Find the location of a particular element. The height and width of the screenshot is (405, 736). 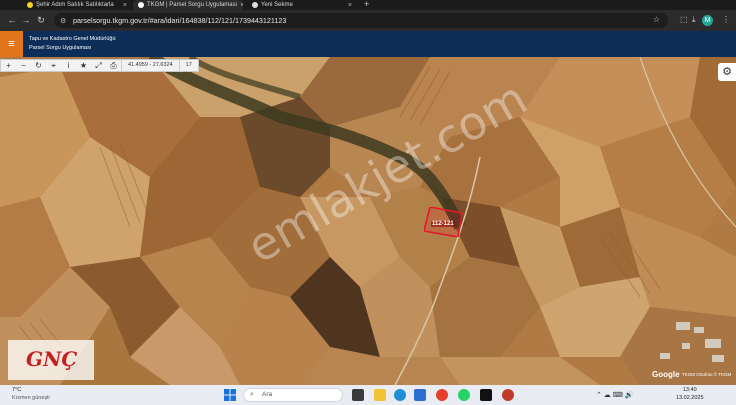

refresh-icon: ↻ is located at coordinates (38, 65).